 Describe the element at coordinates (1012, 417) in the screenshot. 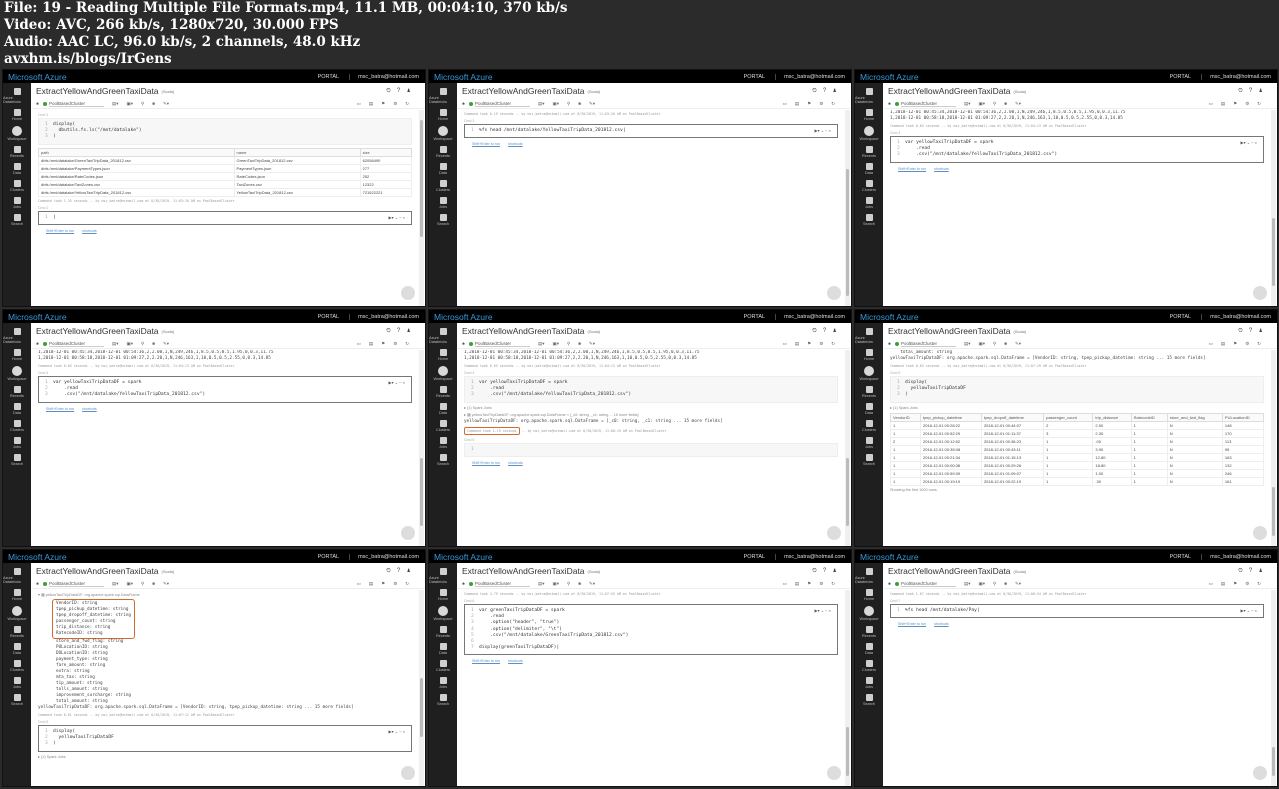

I see `column-header: tpep_dropoff_datetime` at that location.